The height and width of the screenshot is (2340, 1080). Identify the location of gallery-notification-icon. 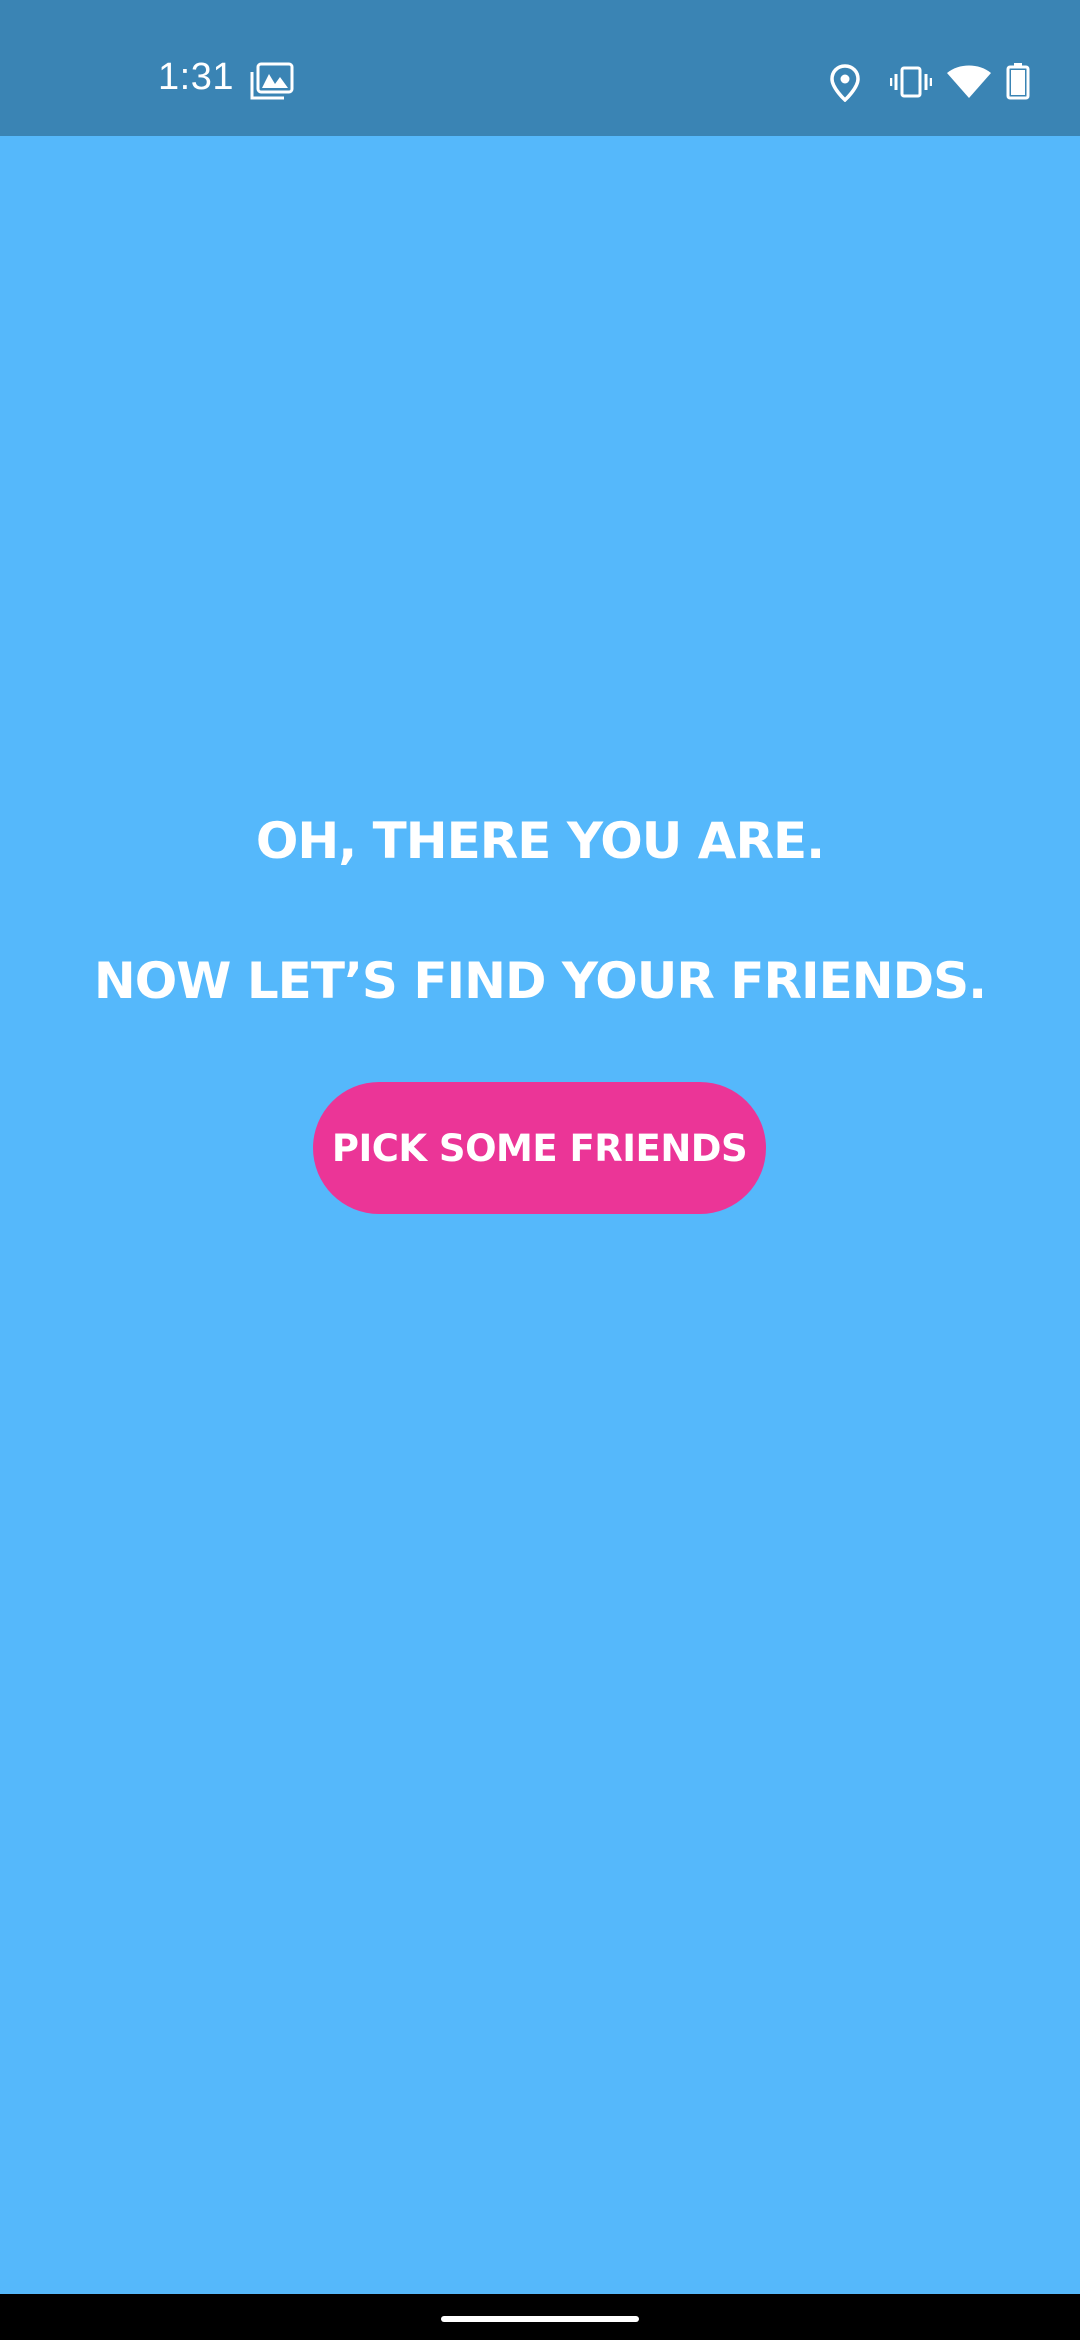
(272, 81).